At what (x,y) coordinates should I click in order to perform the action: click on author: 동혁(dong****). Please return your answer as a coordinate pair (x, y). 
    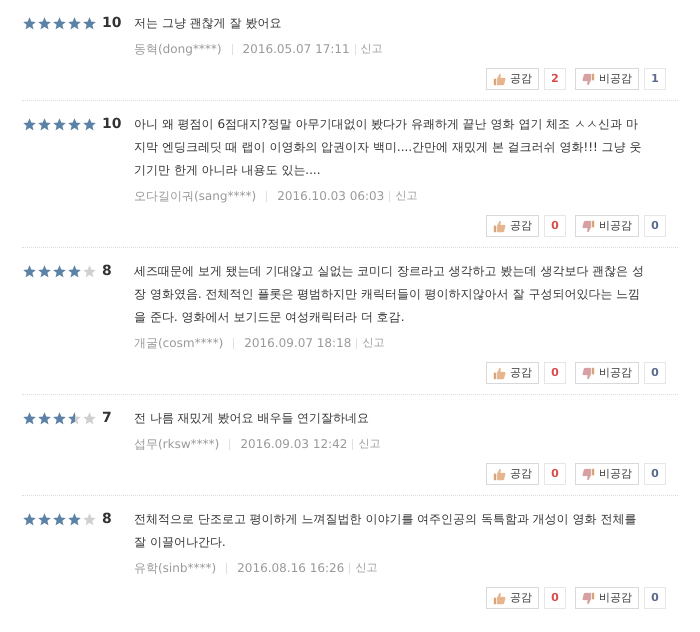
    Looking at the image, I should click on (178, 49).